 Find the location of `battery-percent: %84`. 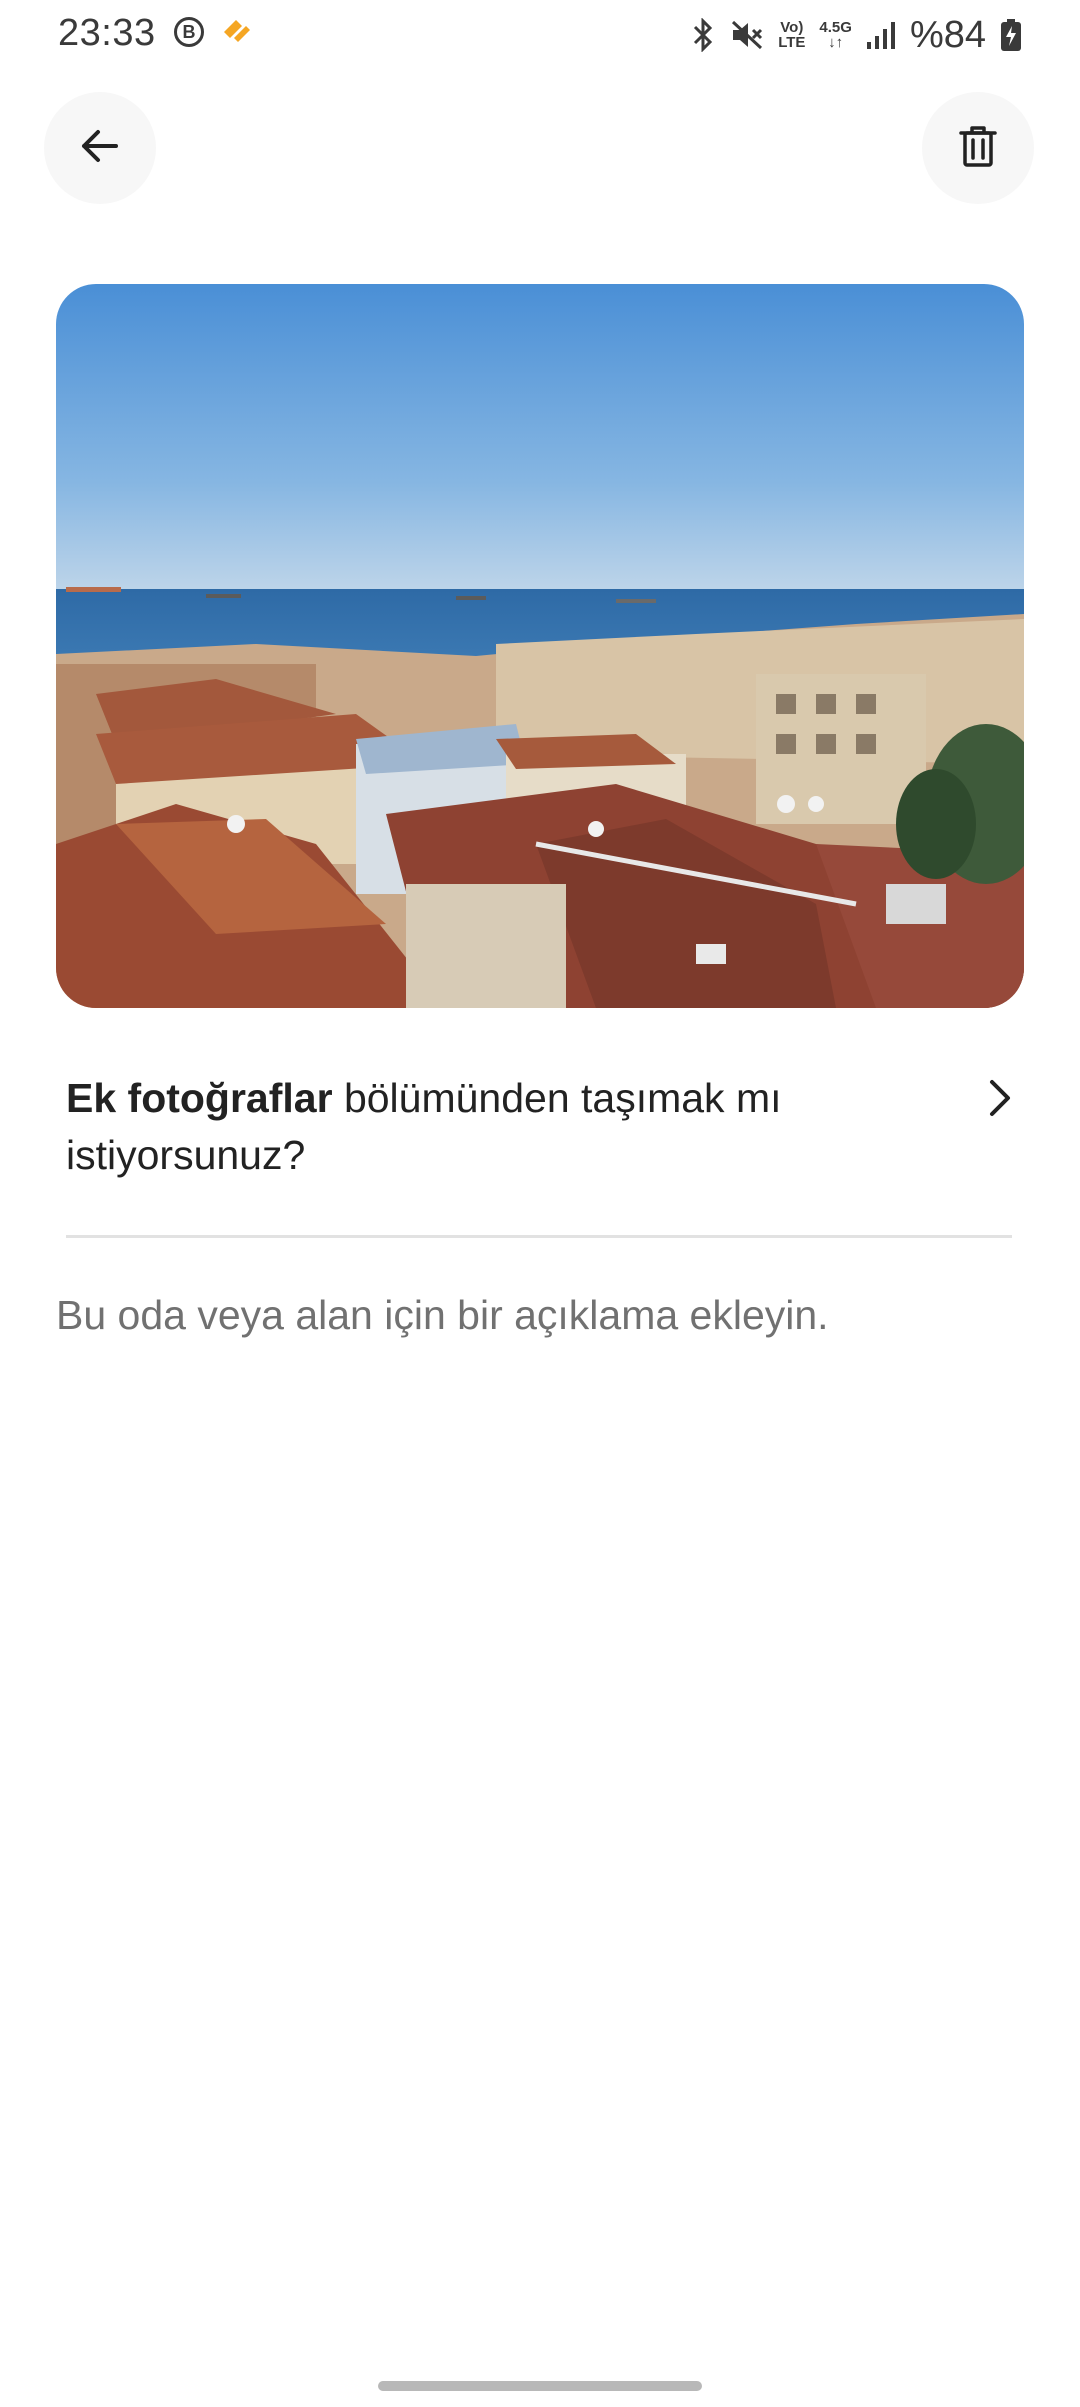

battery-percent: %84 is located at coordinates (947, 34).